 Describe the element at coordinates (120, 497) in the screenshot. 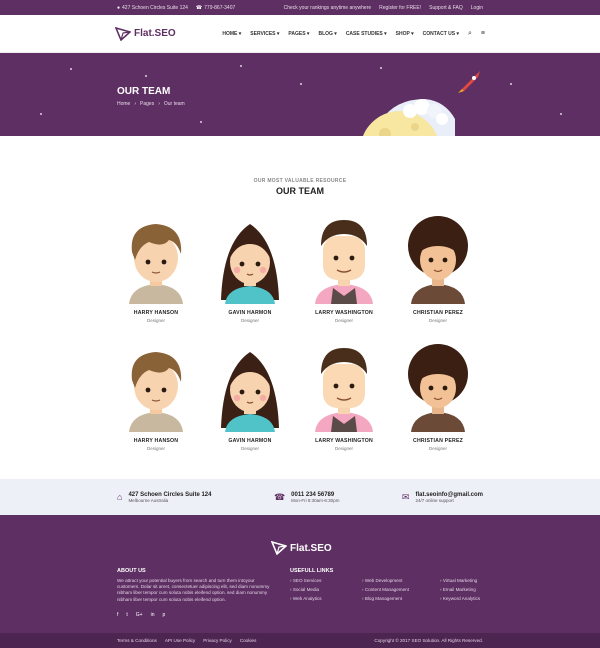

I see `map-marker-icon: ⌂` at that location.